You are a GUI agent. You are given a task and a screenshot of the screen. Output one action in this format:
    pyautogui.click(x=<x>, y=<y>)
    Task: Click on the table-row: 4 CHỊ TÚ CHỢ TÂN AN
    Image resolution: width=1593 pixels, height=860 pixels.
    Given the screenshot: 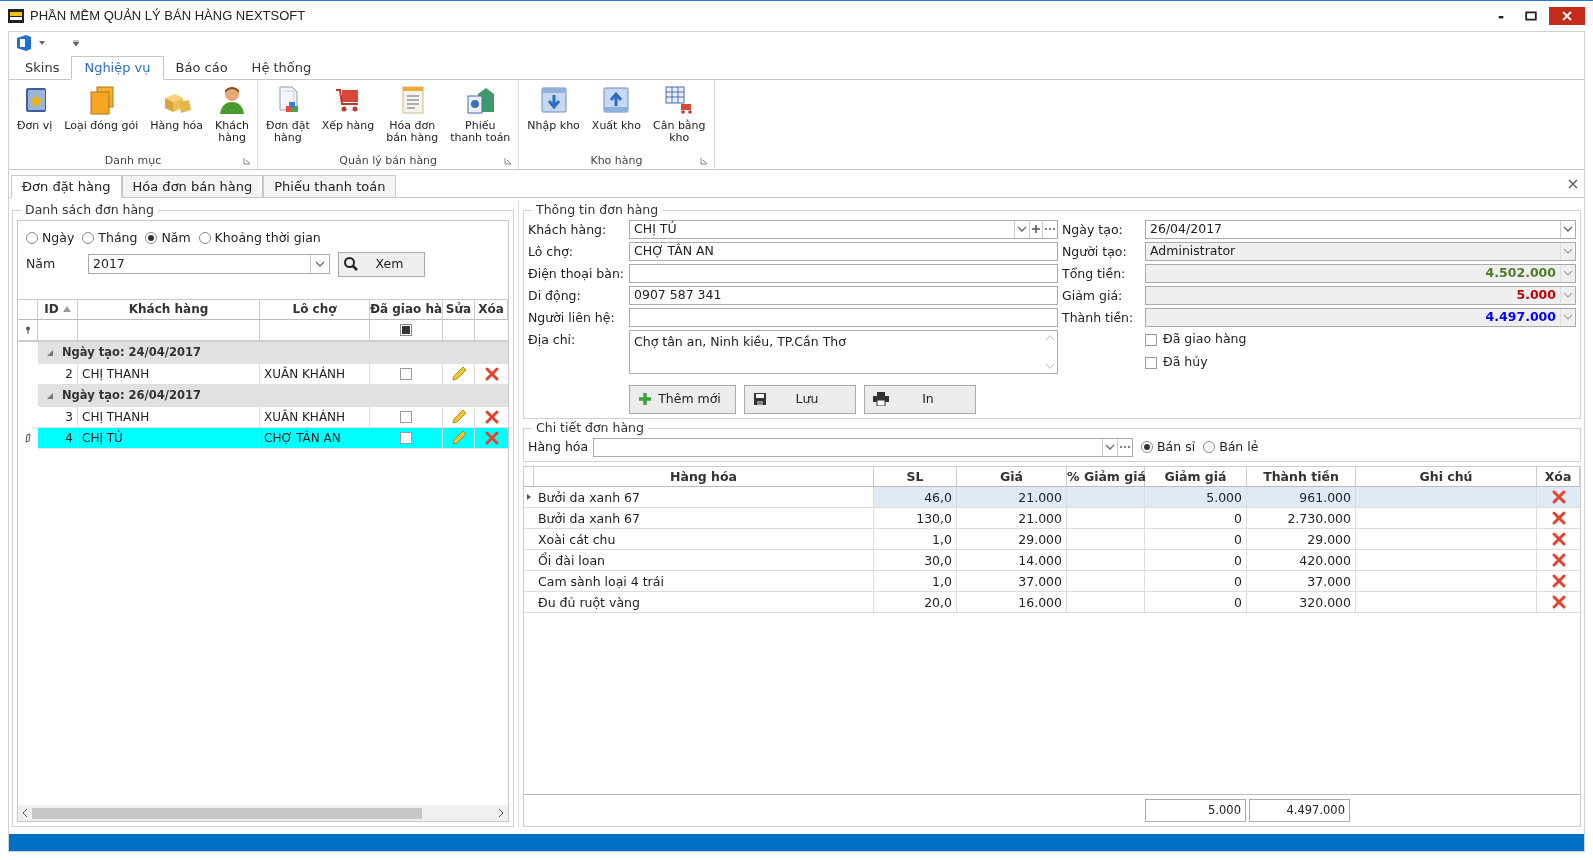 What is the action you would take?
    pyautogui.click(x=273, y=438)
    